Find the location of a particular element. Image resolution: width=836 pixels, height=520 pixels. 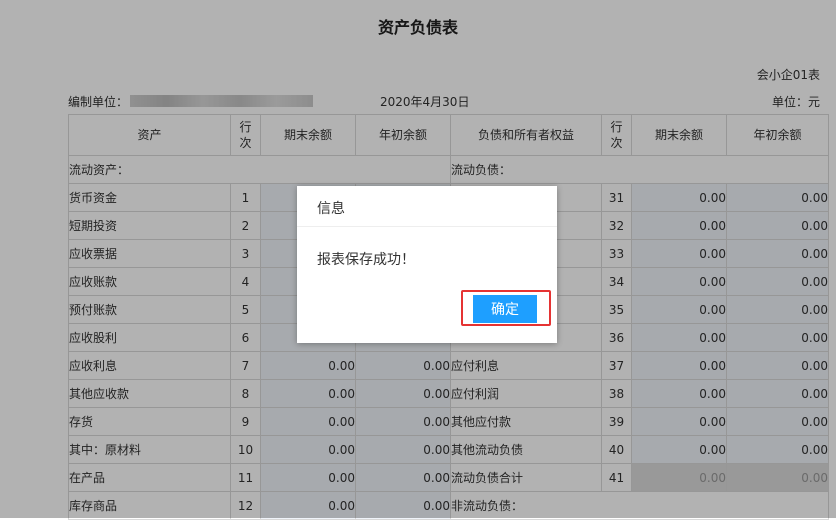

dialog-title: 信息 is located at coordinates (331, 209).